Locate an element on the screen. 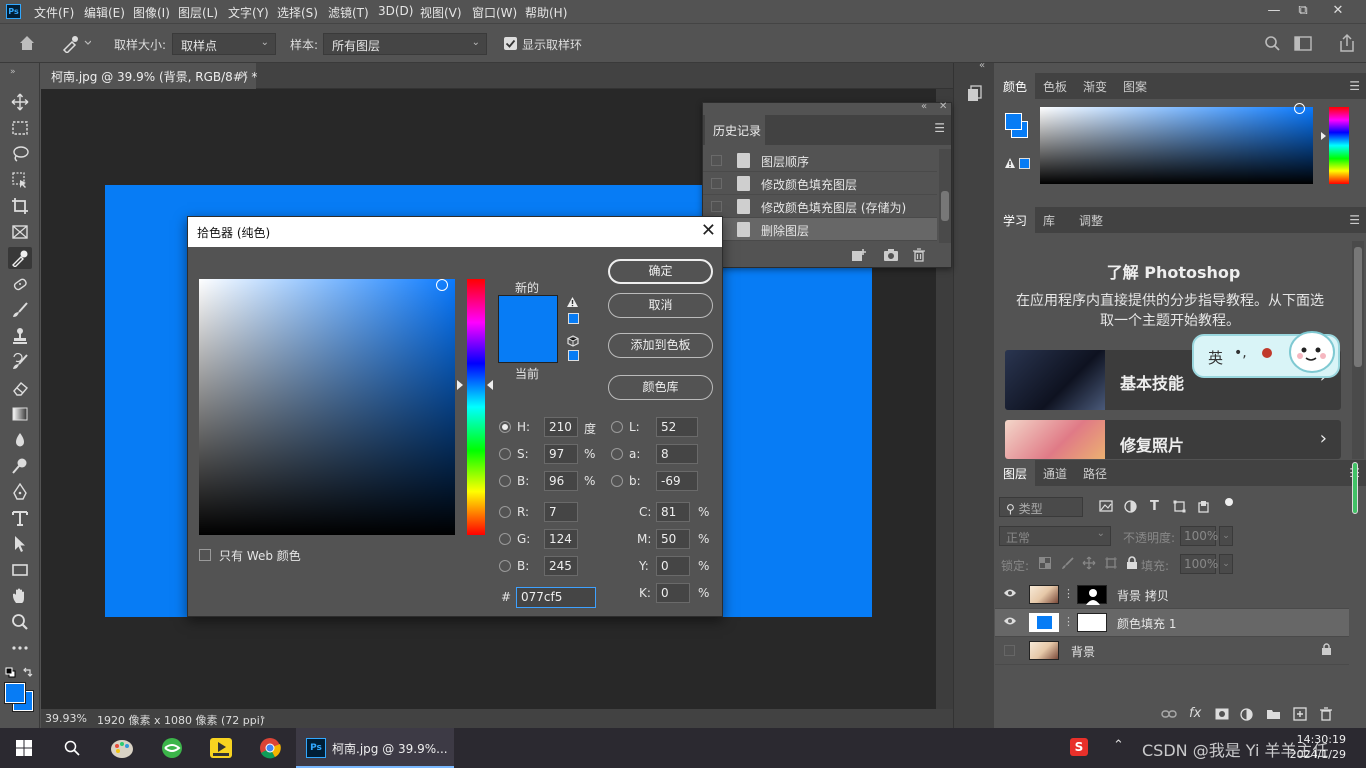  healing-brush-tool-icon is located at coordinates (20, 284).